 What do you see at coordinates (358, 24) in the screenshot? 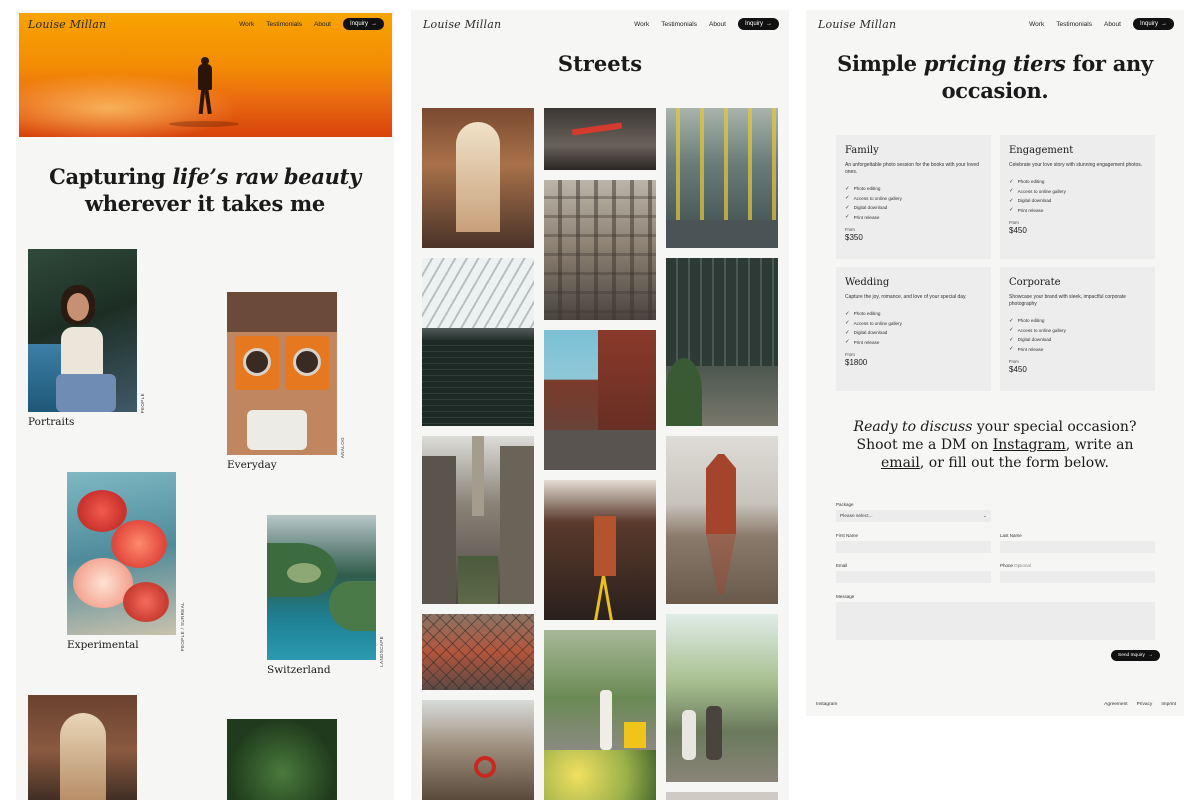
I see `inquiry-label: Inquiry` at bounding box center [358, 24].